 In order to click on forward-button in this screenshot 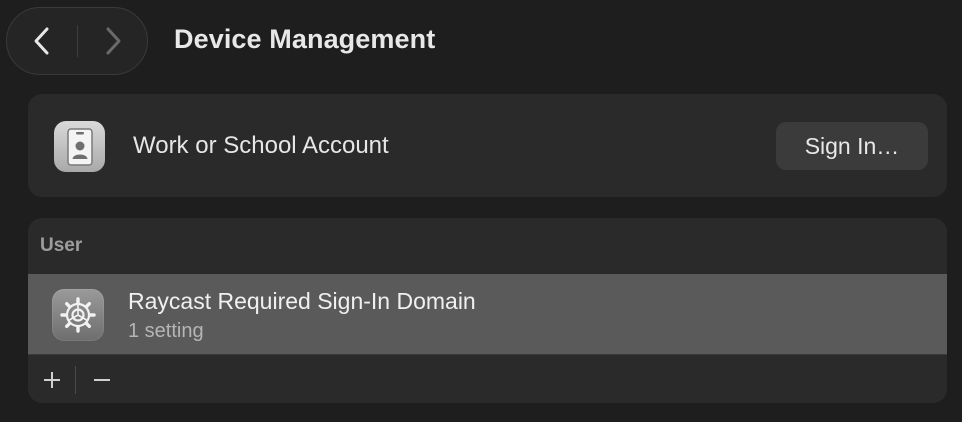, I will do `click(113, 41)`.